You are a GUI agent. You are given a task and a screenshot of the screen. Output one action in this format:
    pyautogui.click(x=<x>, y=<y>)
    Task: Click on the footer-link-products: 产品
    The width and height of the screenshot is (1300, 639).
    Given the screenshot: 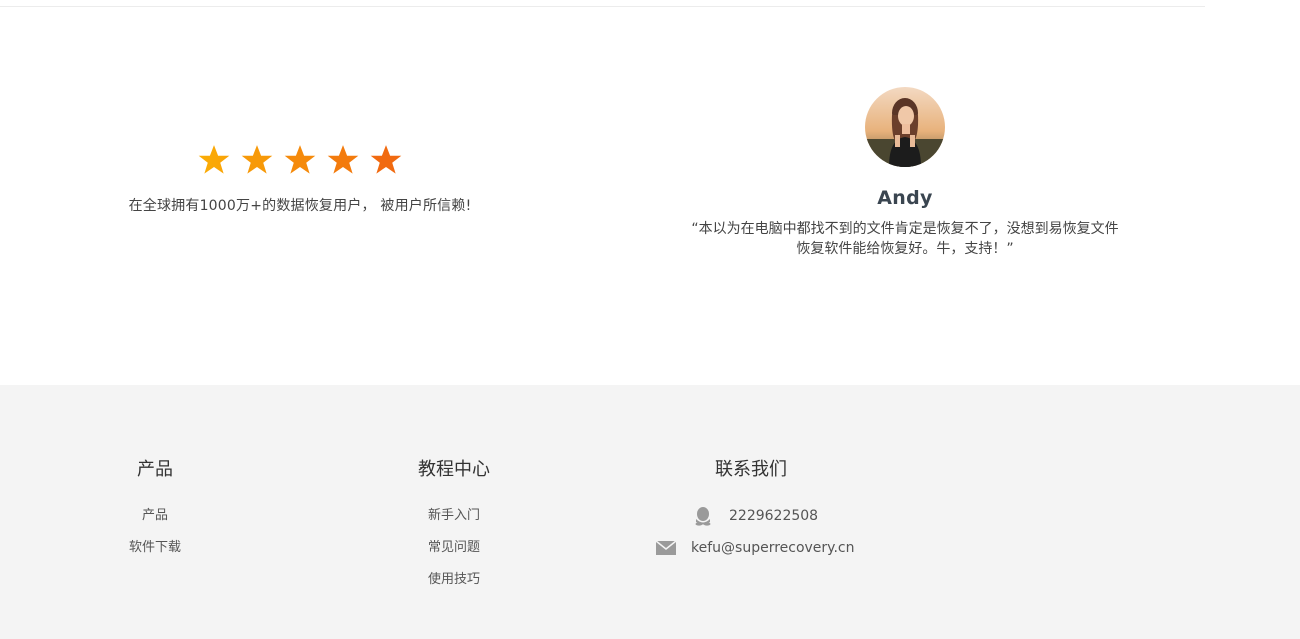 What is the action you would take?
    pyautogui.click(x=155, y=516)
    